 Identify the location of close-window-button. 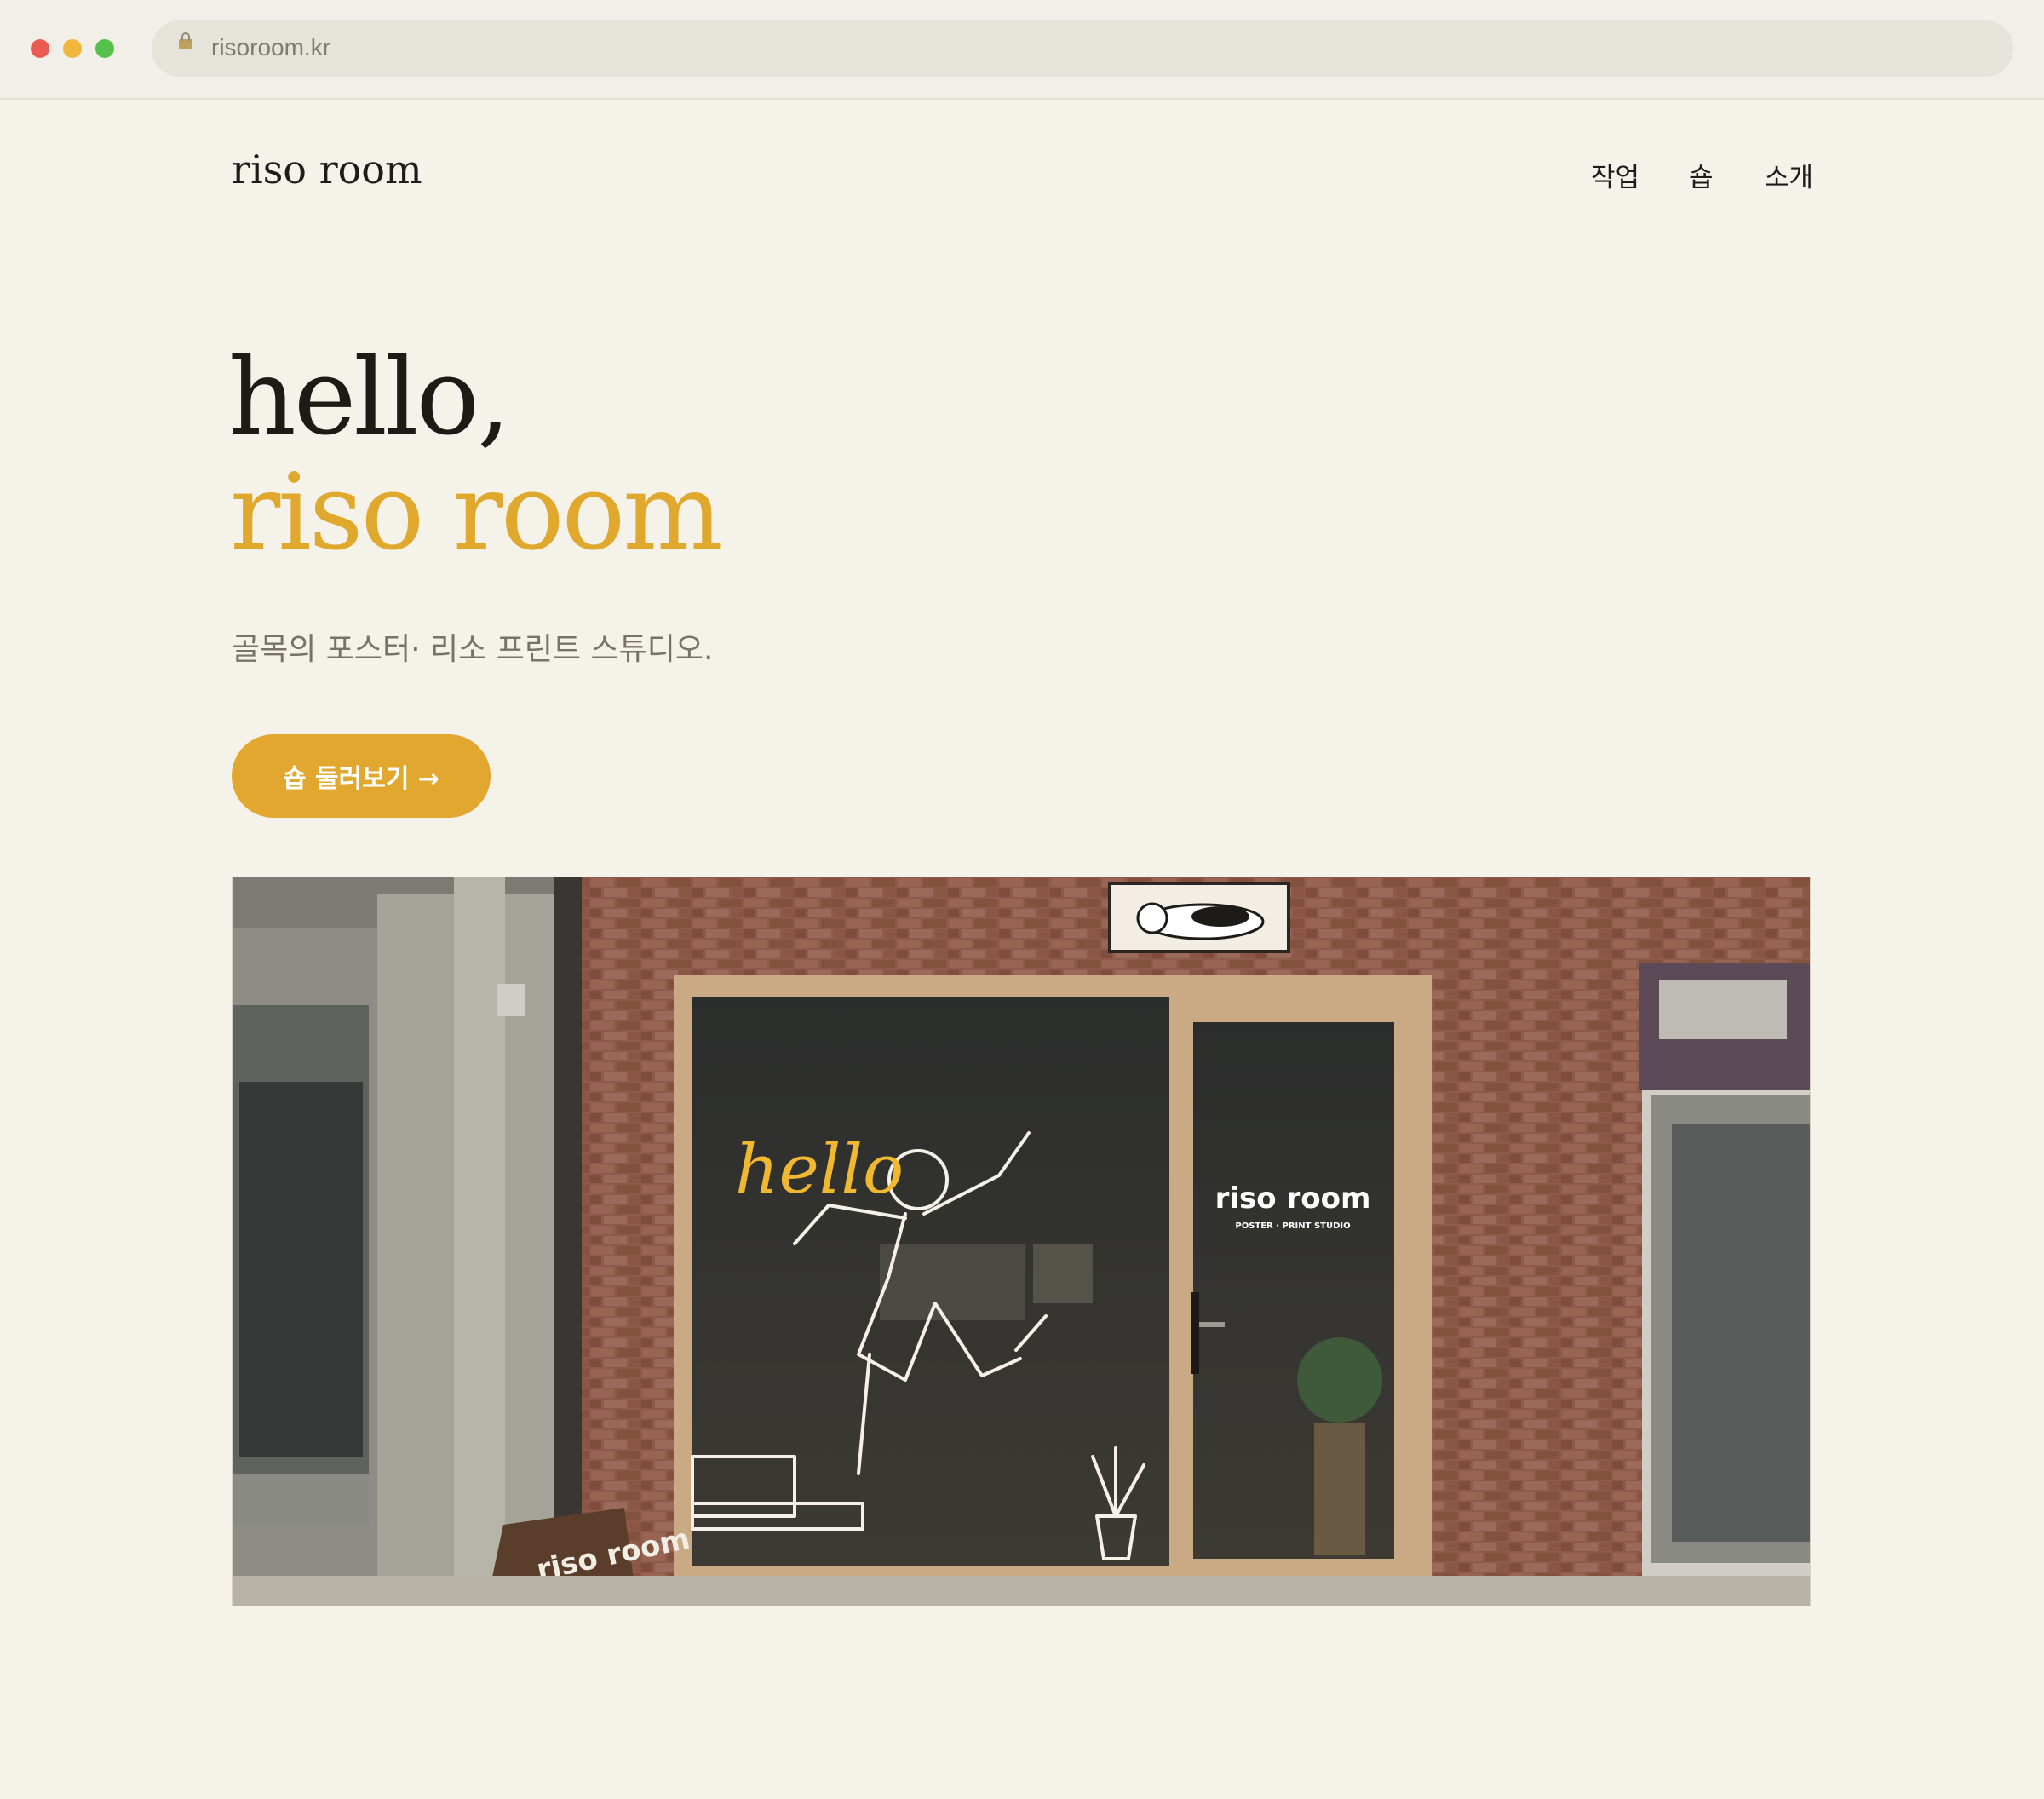
(40, 49).